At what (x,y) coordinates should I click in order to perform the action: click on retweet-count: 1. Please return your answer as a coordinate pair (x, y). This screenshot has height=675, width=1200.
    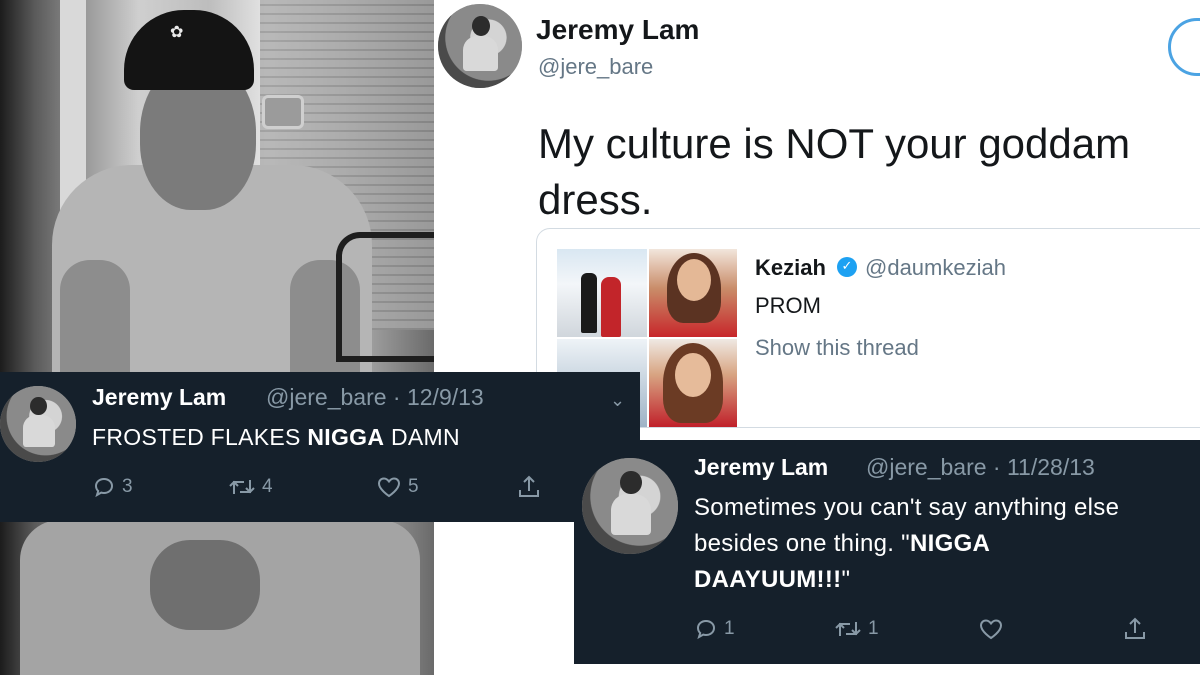
    Looking at the image, I should click on (873, 628).